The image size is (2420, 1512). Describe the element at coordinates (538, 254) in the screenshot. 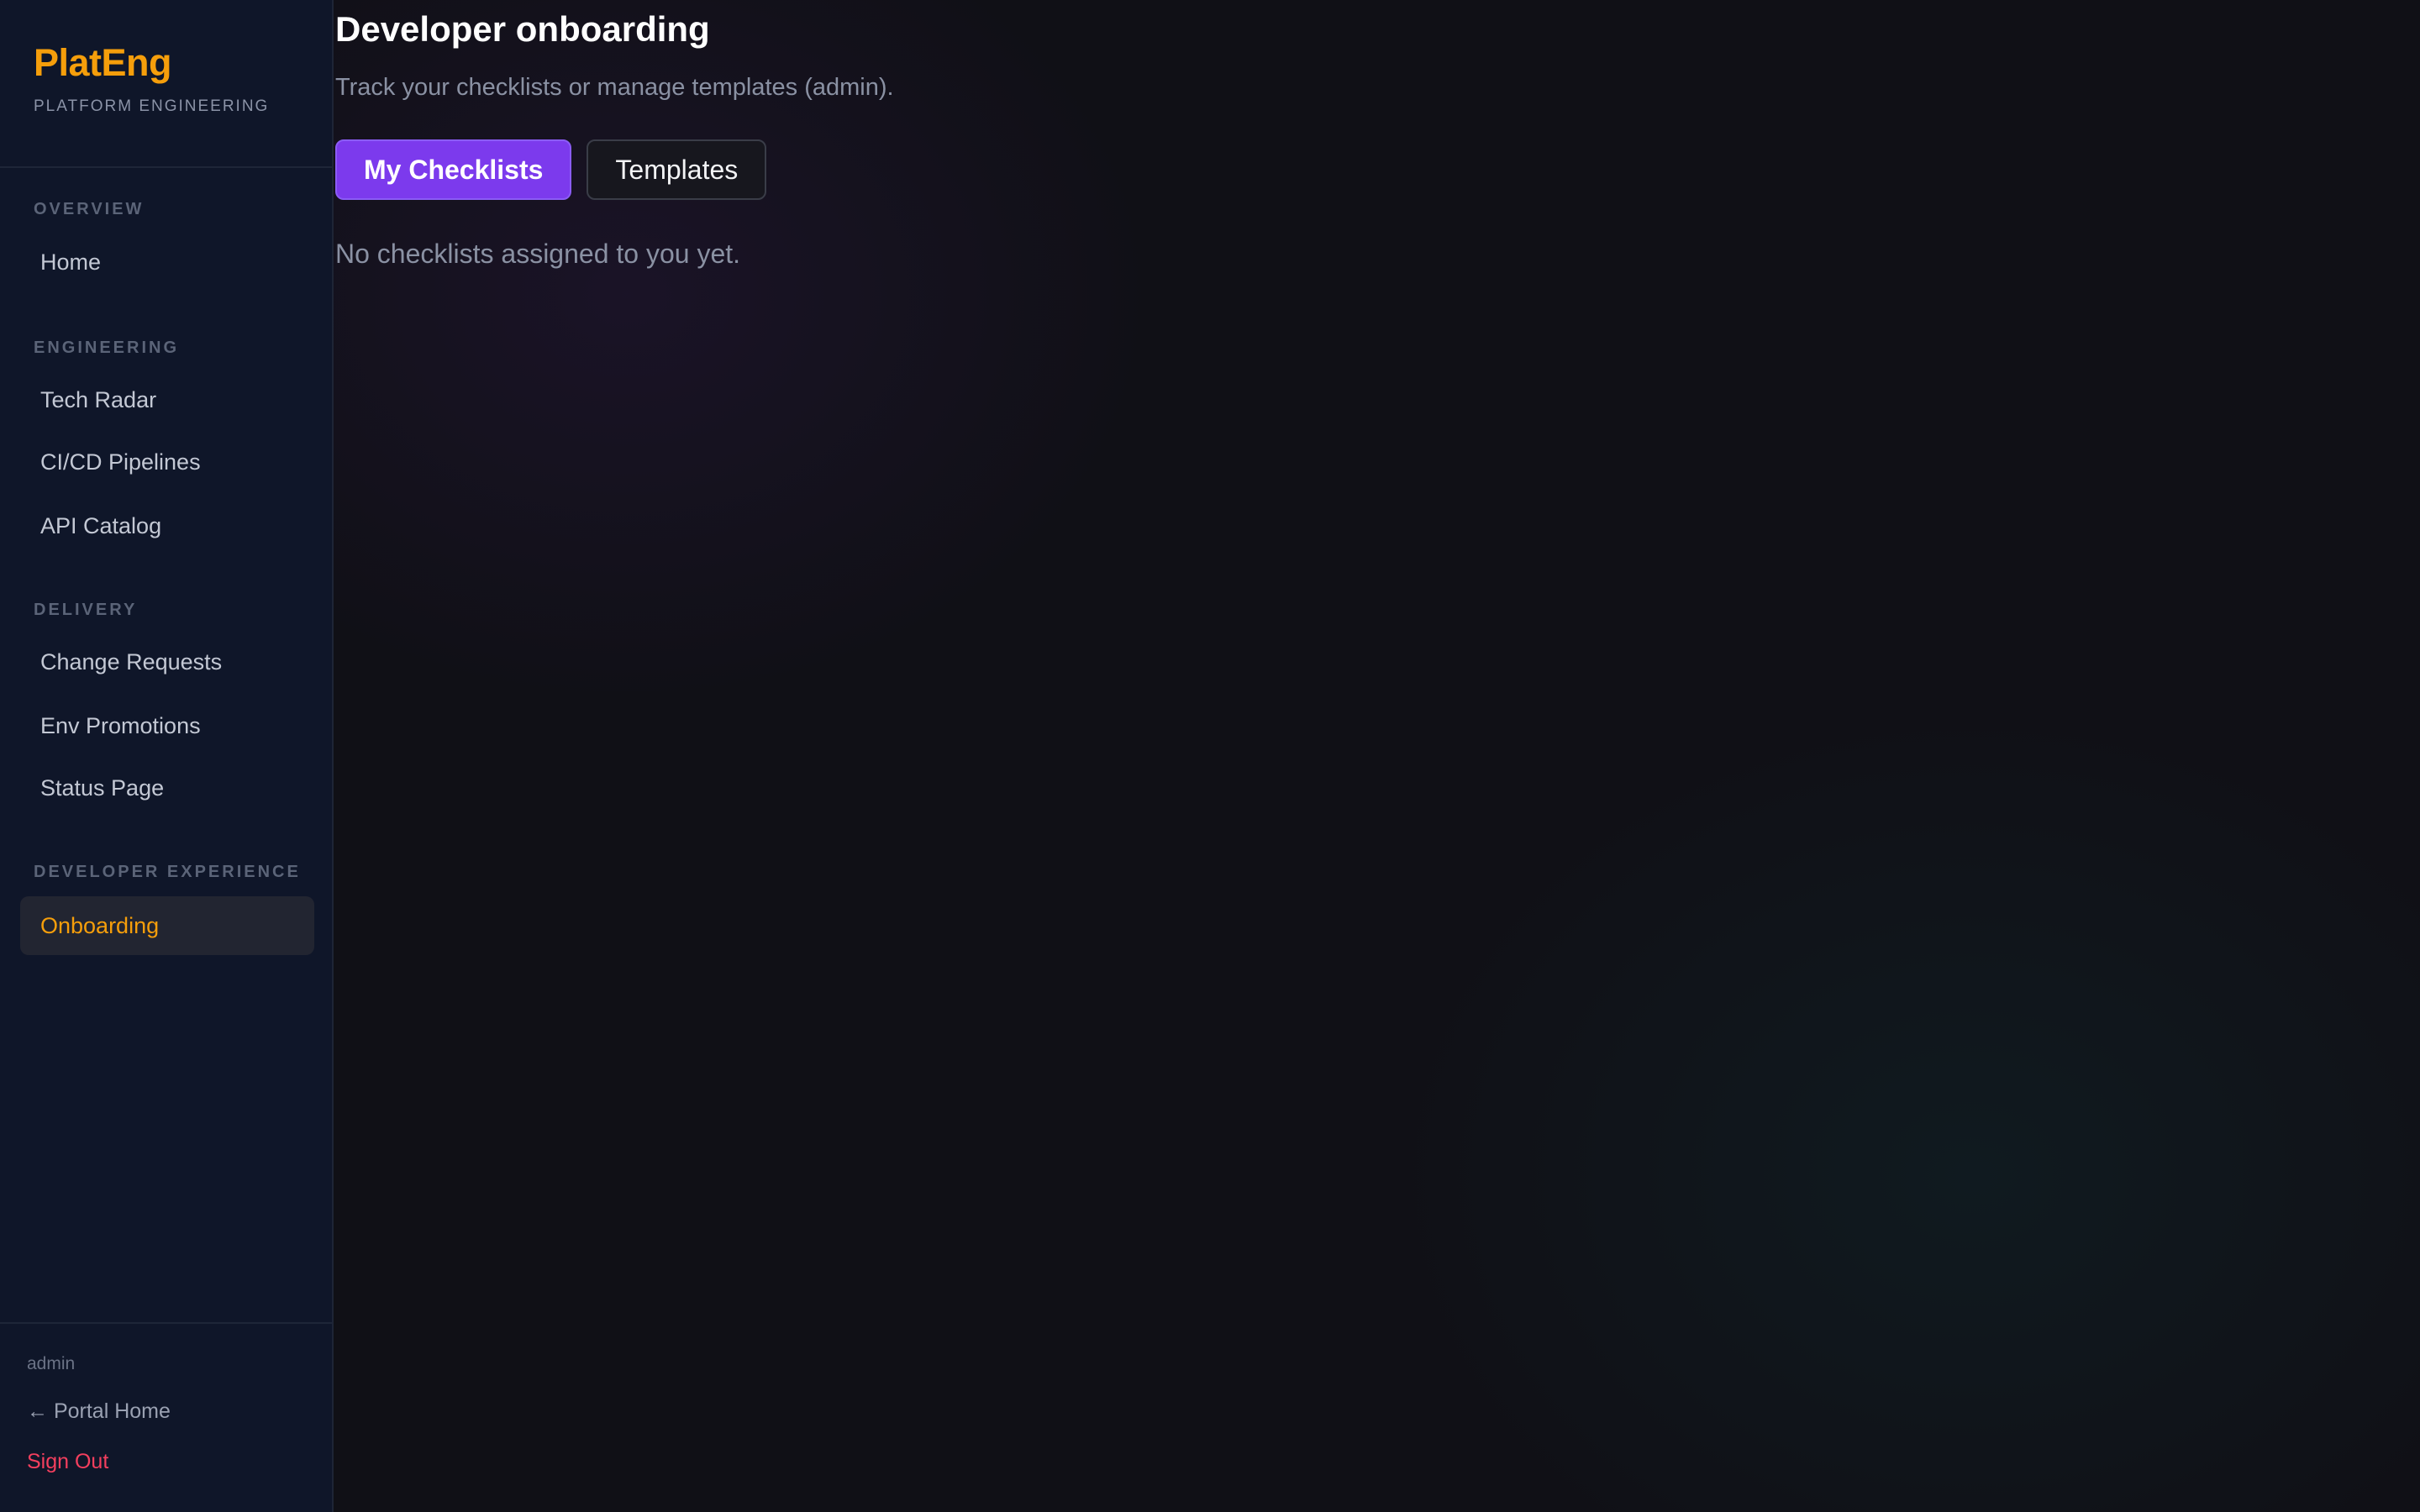

I see `empty-state-message: No checklists assigned to you yet.` at that location.